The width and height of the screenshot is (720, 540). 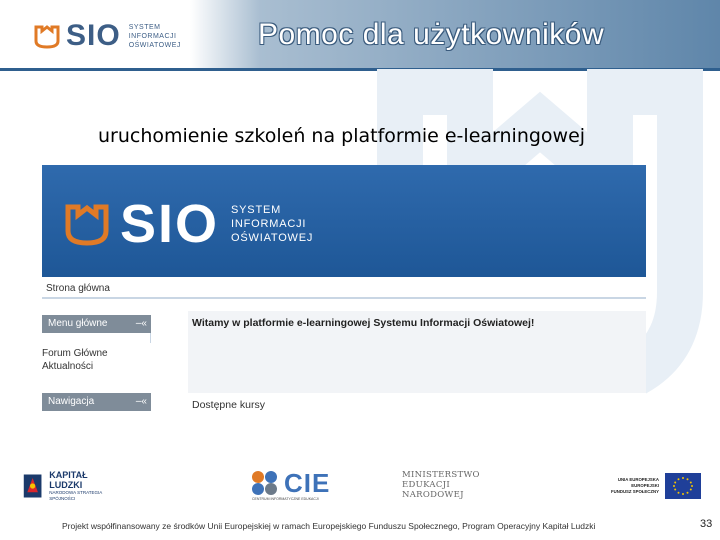 I want to click on sio-logo-mark-icon, so click(x=47, y=37).